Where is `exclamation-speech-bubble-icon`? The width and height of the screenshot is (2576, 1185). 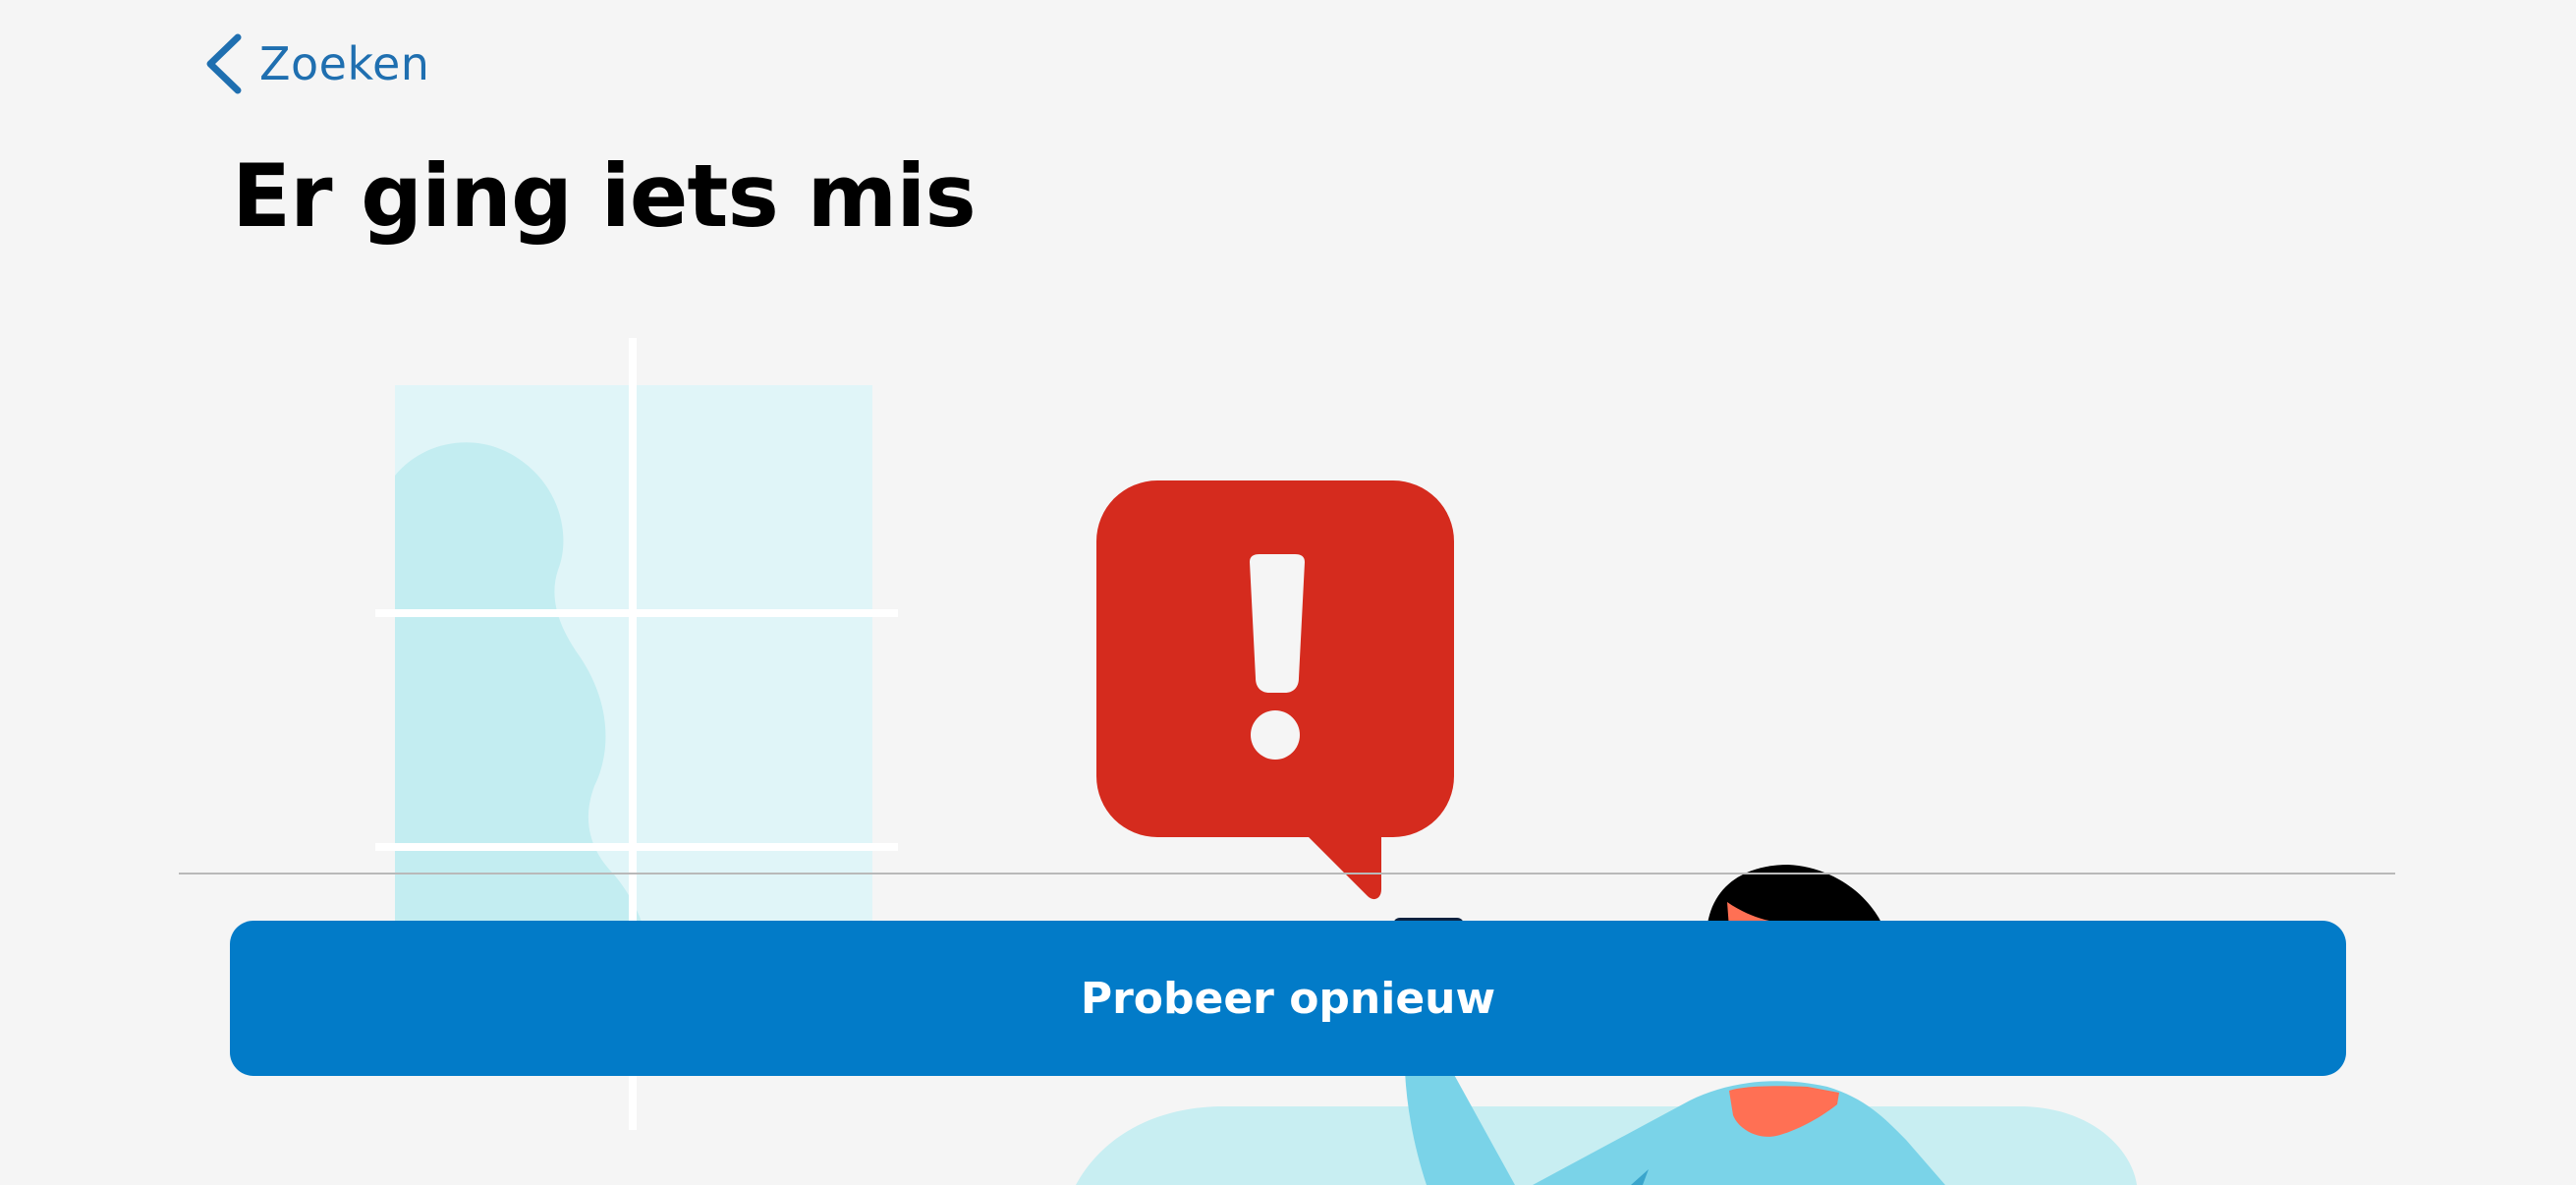 exclamation-speech-bubble-icon is located at coordinates (1275, 690).